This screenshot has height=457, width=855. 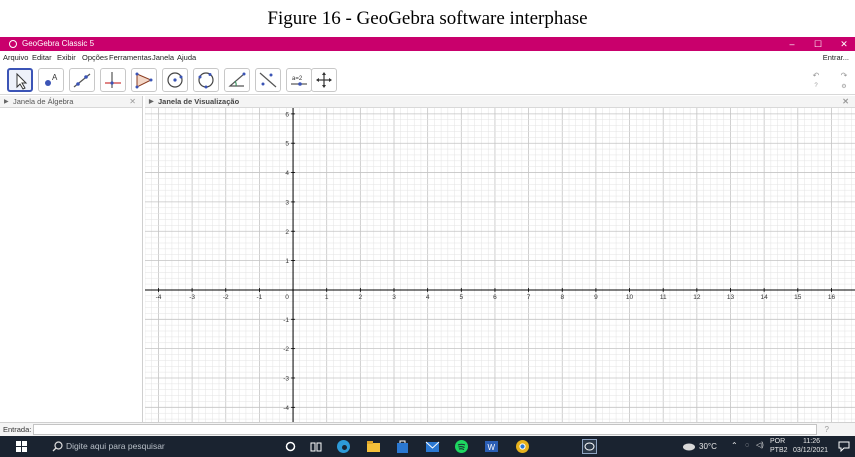 What do you see at coordinates (432, 446) in the screenshot?
I see `mail-icon` at bounding box center [432, 446].